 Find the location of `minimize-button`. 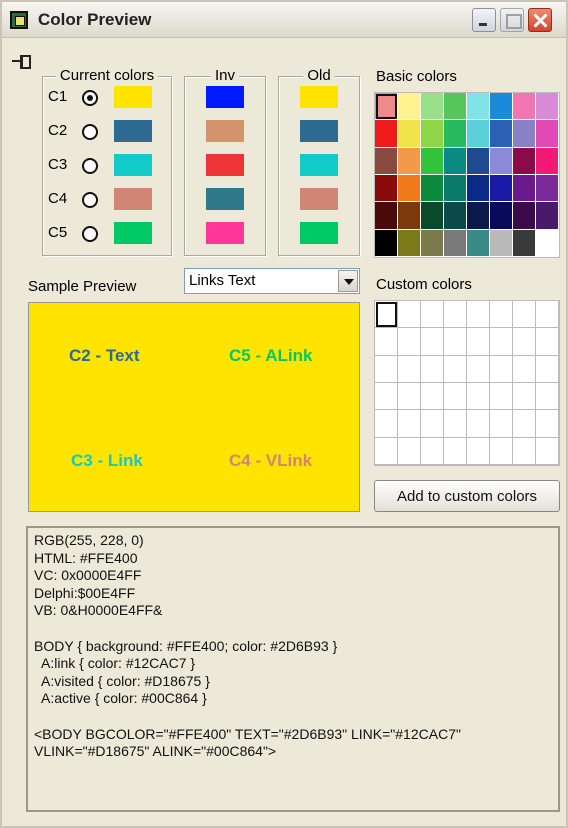

minimize-button is located at coordinates (484, 20).